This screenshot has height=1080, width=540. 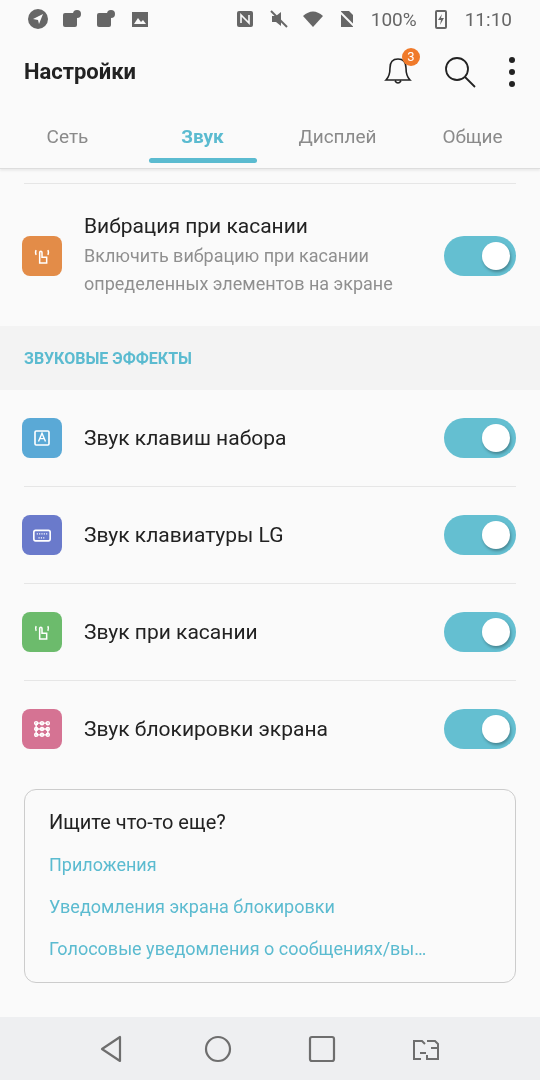 What do you see at coordinates (186, 438) in the screenshot?
I see `setting-title: Звук клавиш набора` at bounding box center [186, 438].